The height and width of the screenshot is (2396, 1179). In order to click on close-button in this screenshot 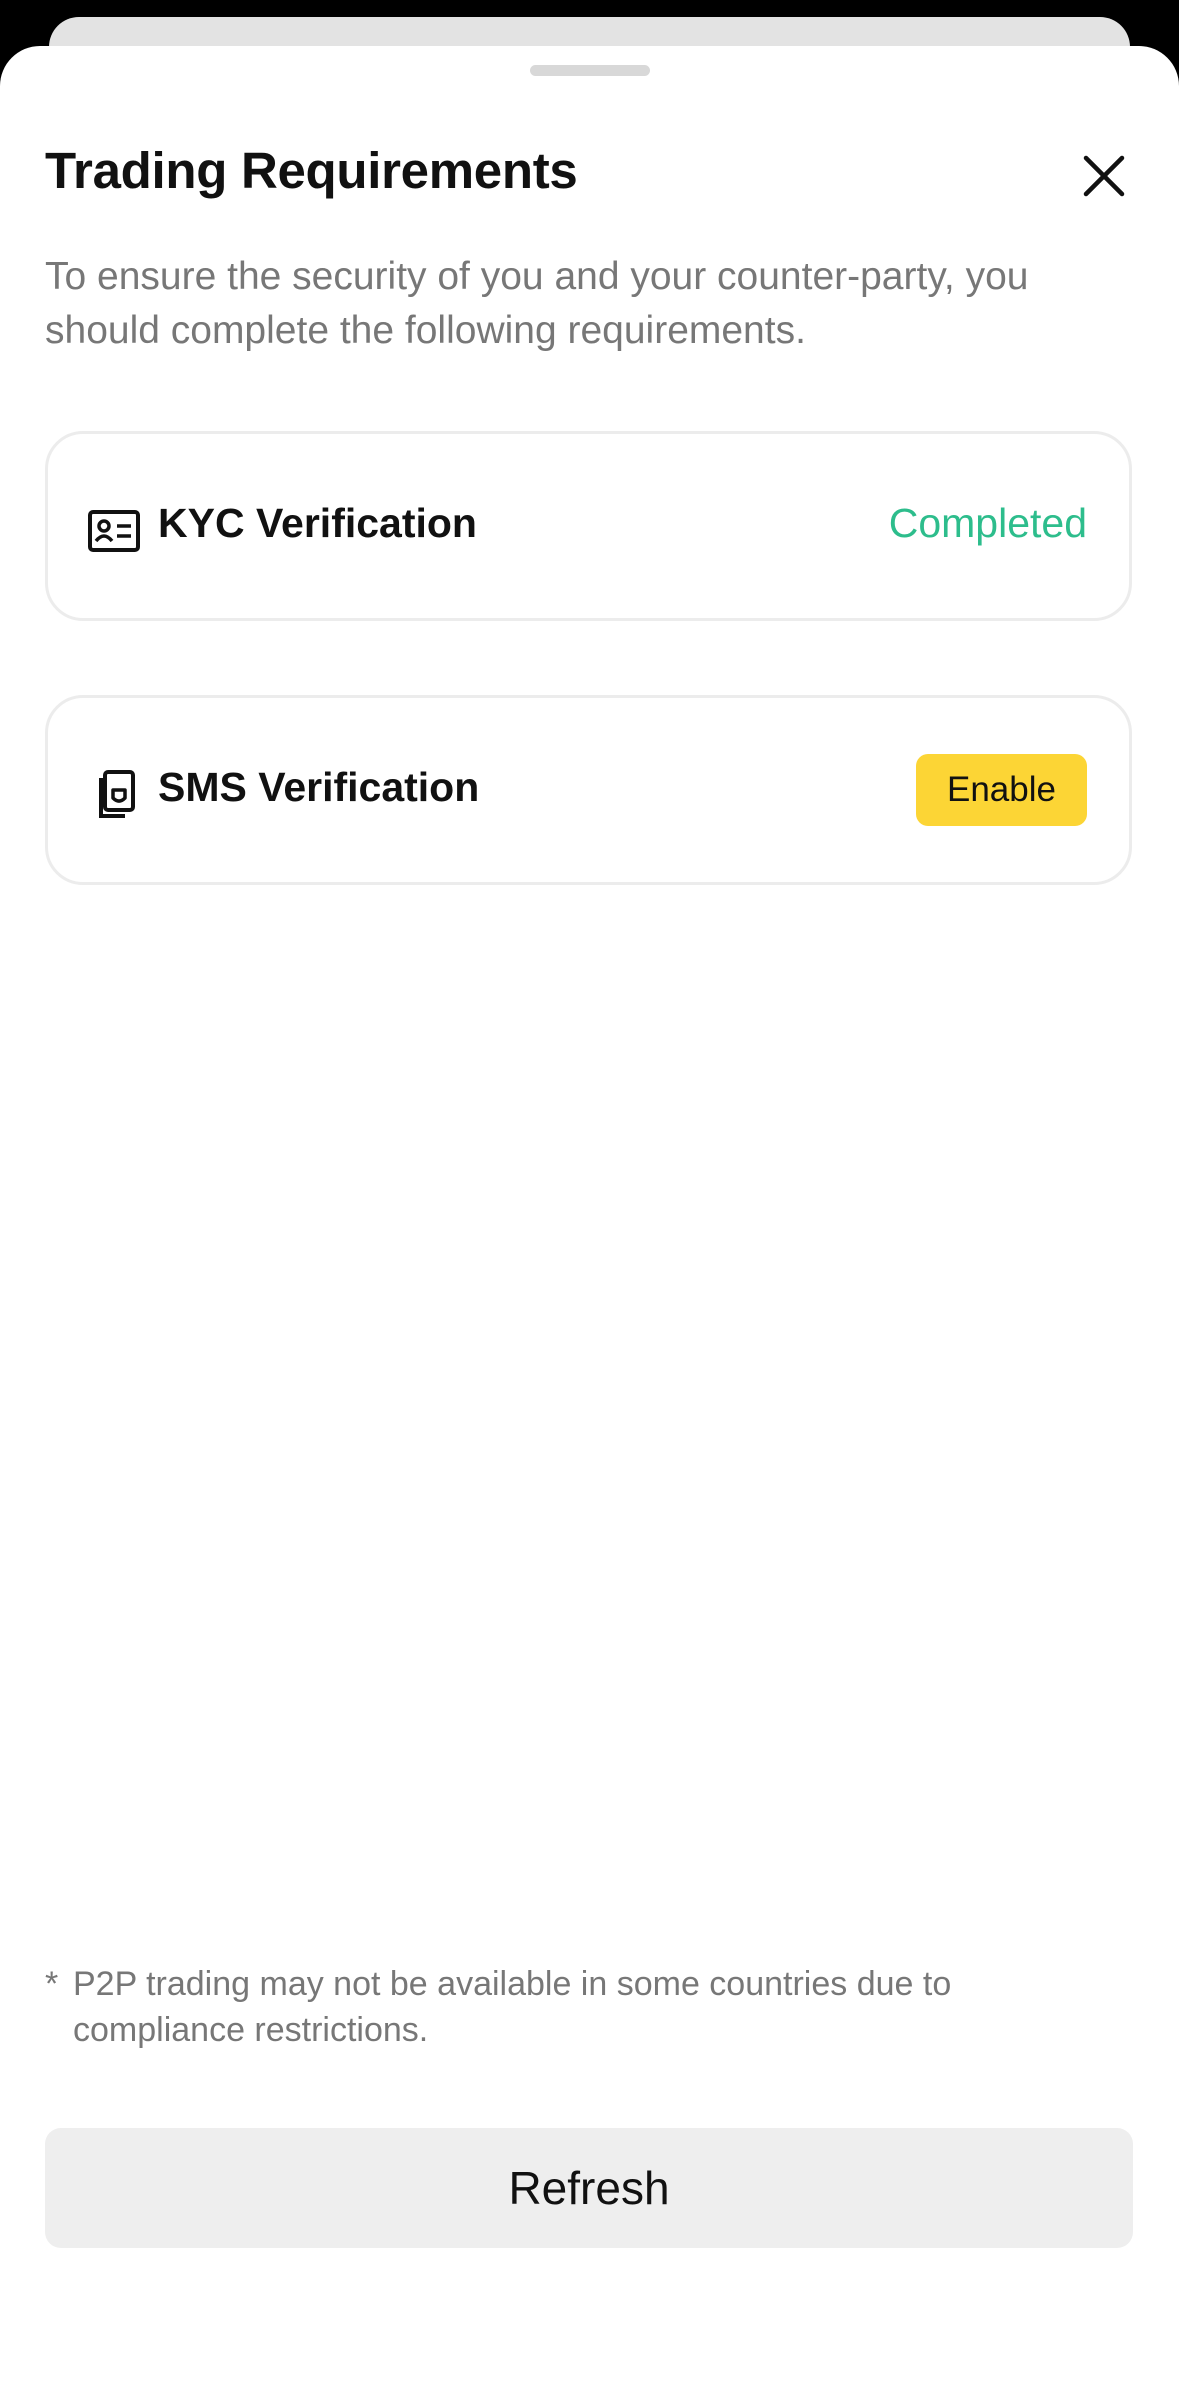, I will do `click(1104, 176)`.